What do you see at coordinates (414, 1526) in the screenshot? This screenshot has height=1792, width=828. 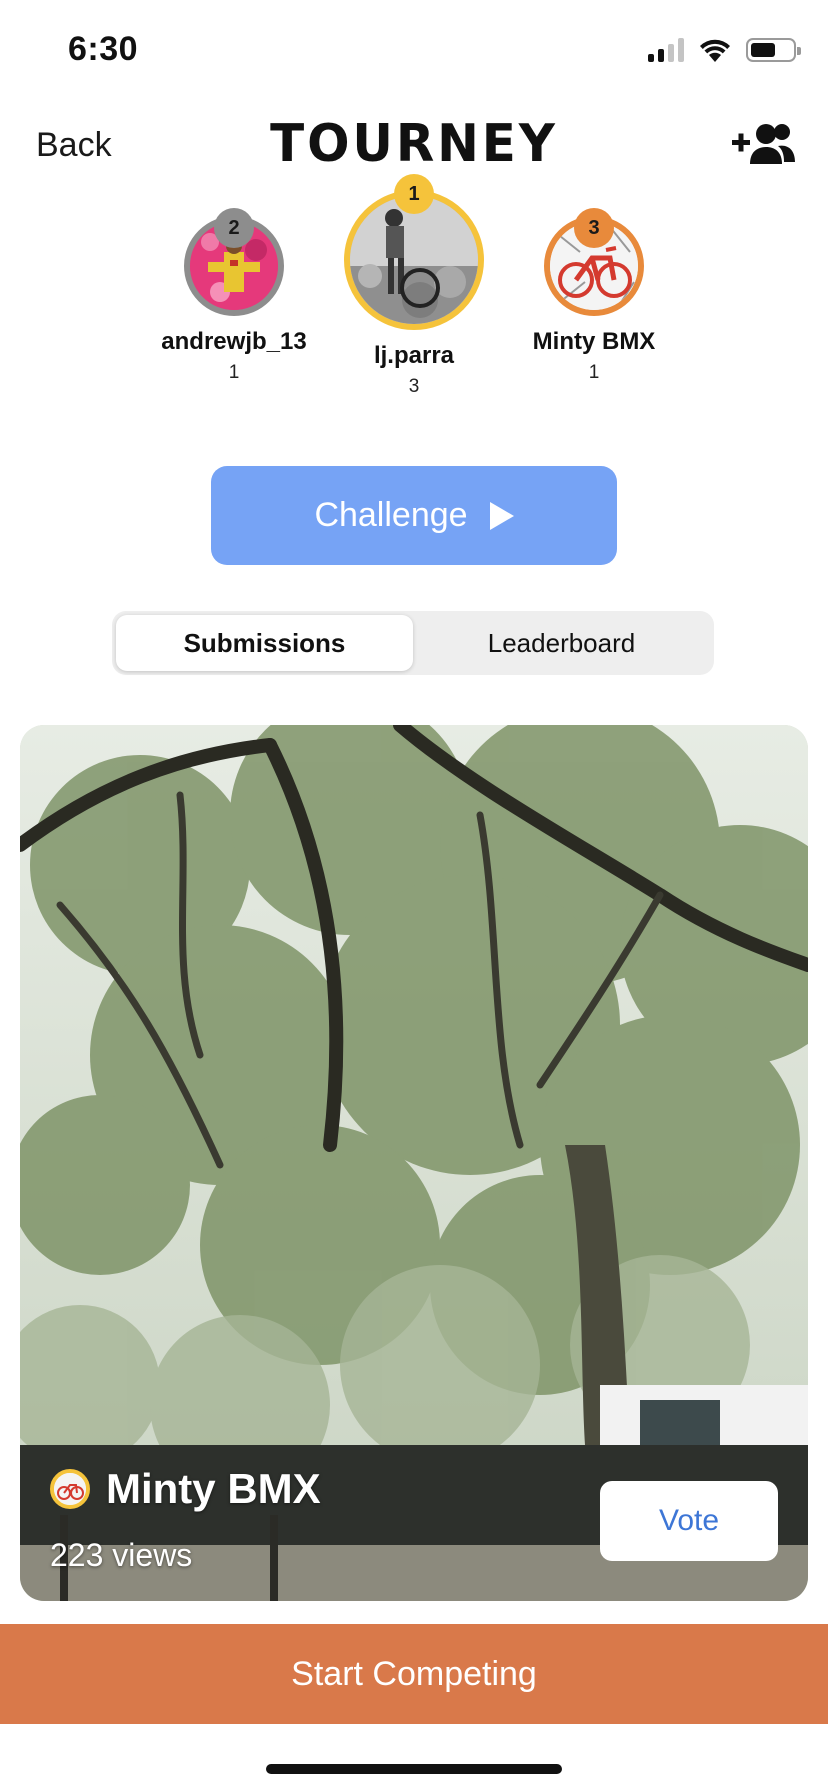 I see `submission-footer: Minty BMX 223 views Vote` at bounding box center [414, 1526].